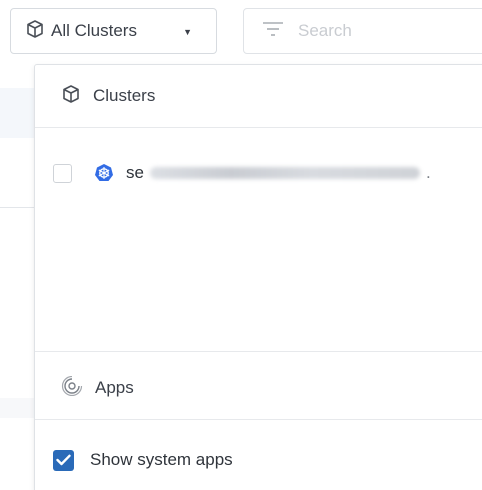 This screenshot has width=482, height=490. Describe the element at coordinates (428, 172) in the screenshot. I see `cluster-name-trailing: .` at that location.